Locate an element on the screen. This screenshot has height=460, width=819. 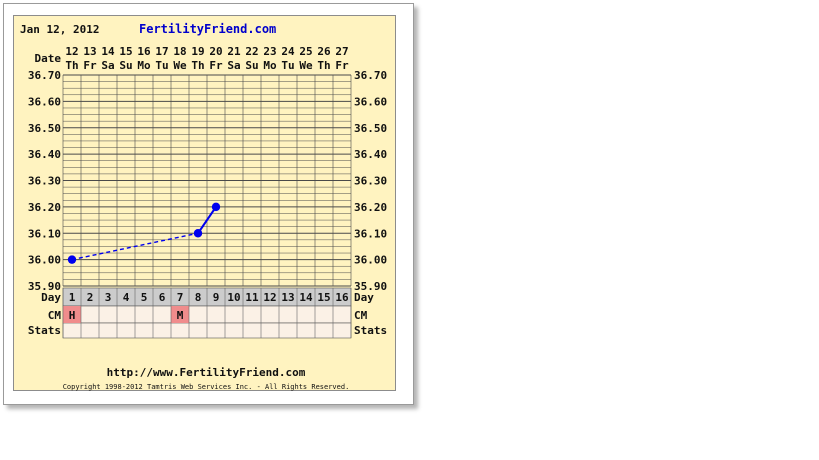
cycle-day-tick: 14 is located at coordinates (306, 297).